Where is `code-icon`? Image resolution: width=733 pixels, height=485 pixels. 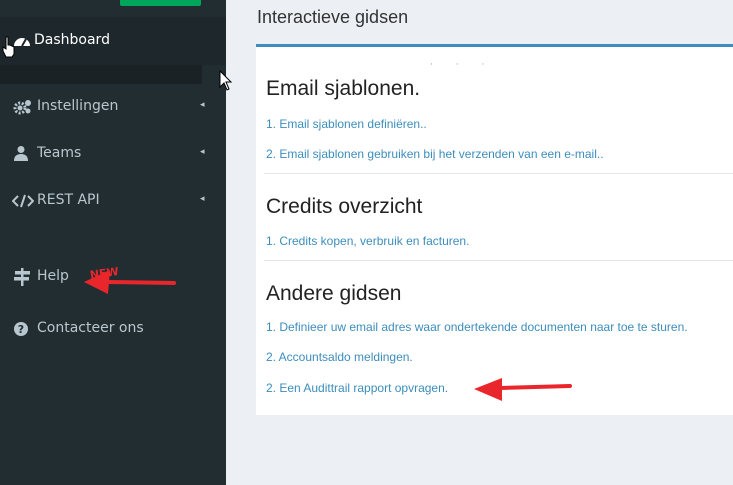 code-icon is located at coordinates (23, 201).